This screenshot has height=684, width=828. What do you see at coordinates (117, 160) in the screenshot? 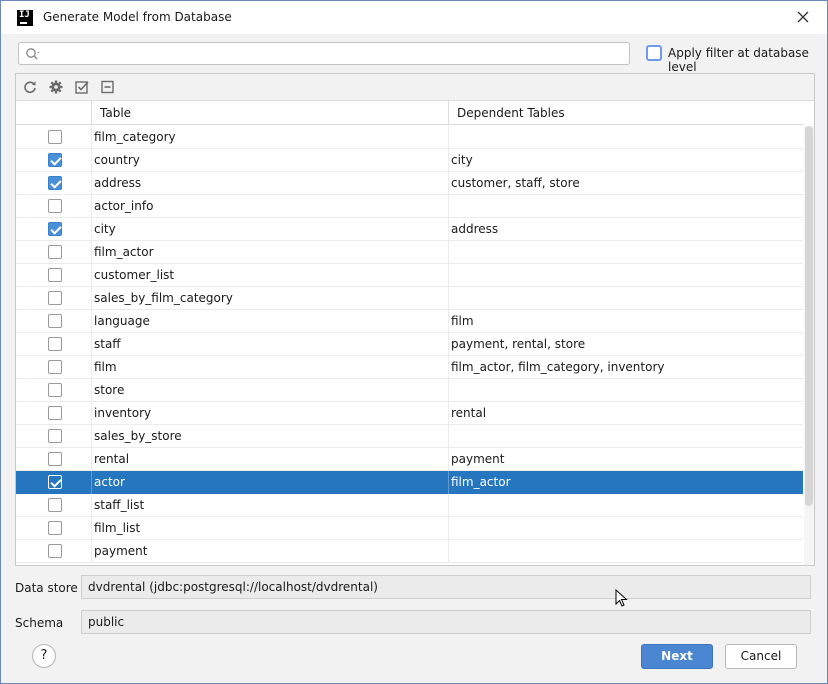
I see `table-name-cell: country` at bounding box center [117, 160].